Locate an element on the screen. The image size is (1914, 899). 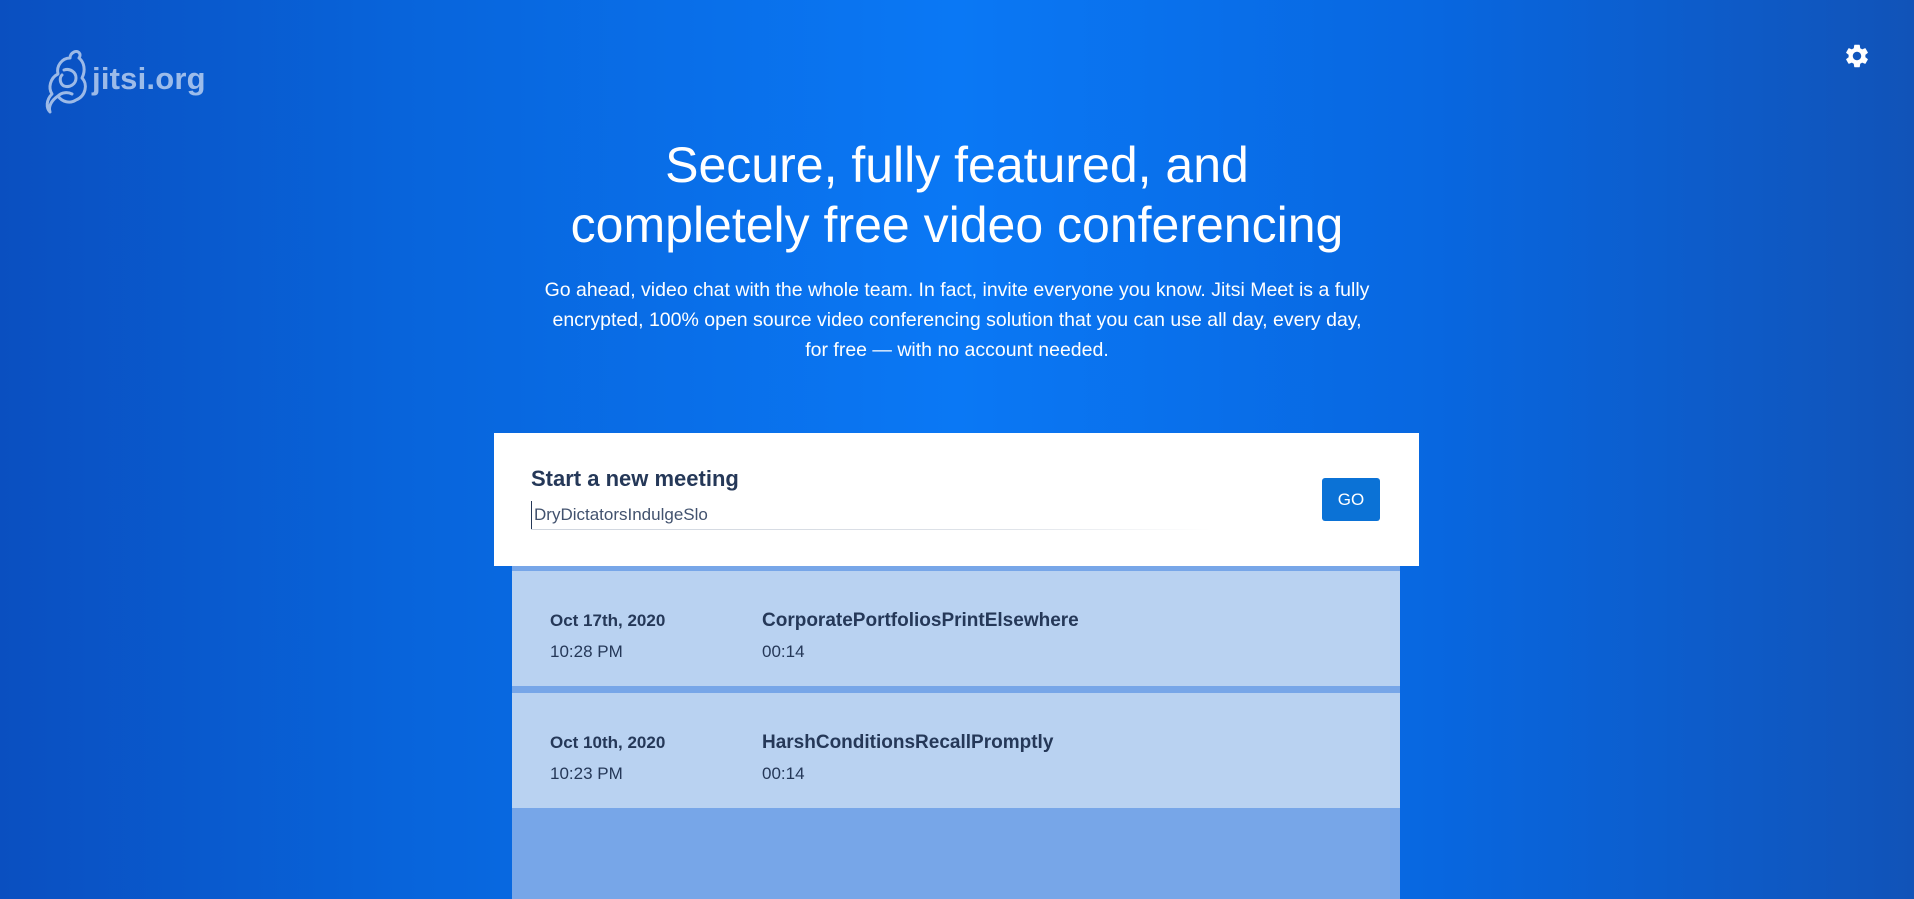
start-meeting-title: Start a new meeting is located at coordinates (635, 478).